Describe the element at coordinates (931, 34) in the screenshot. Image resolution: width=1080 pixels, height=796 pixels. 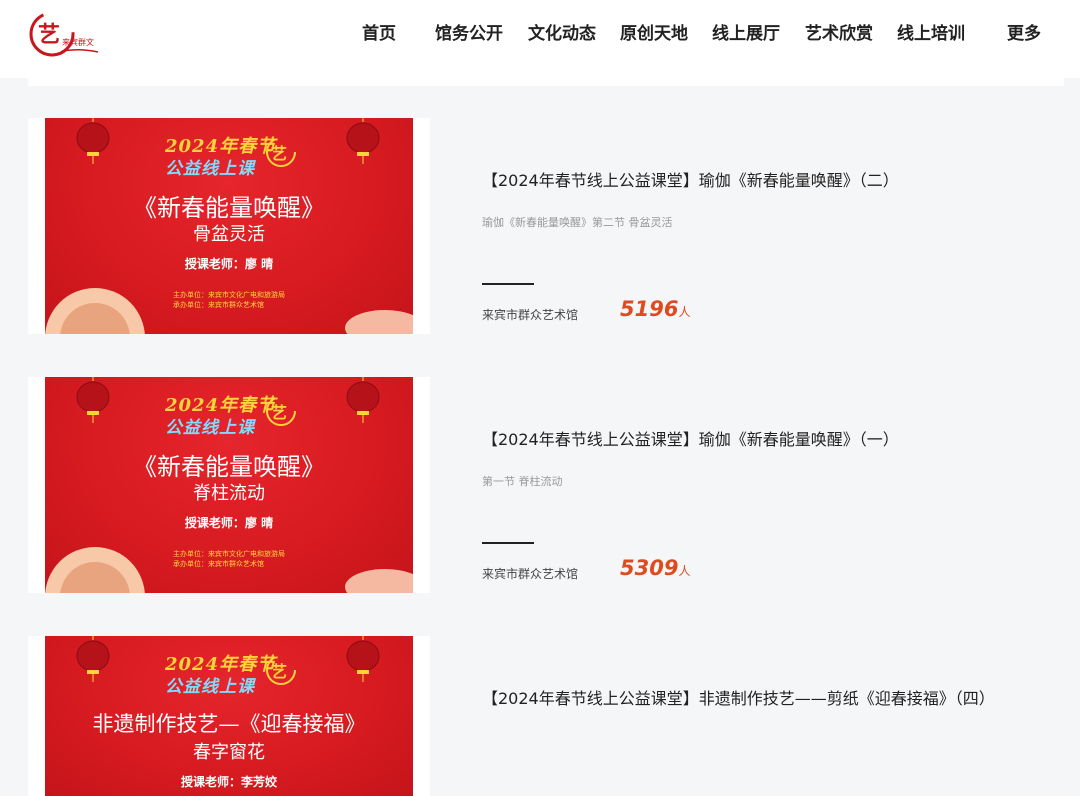
I see `nav-online-training: 线上培训` at that location.